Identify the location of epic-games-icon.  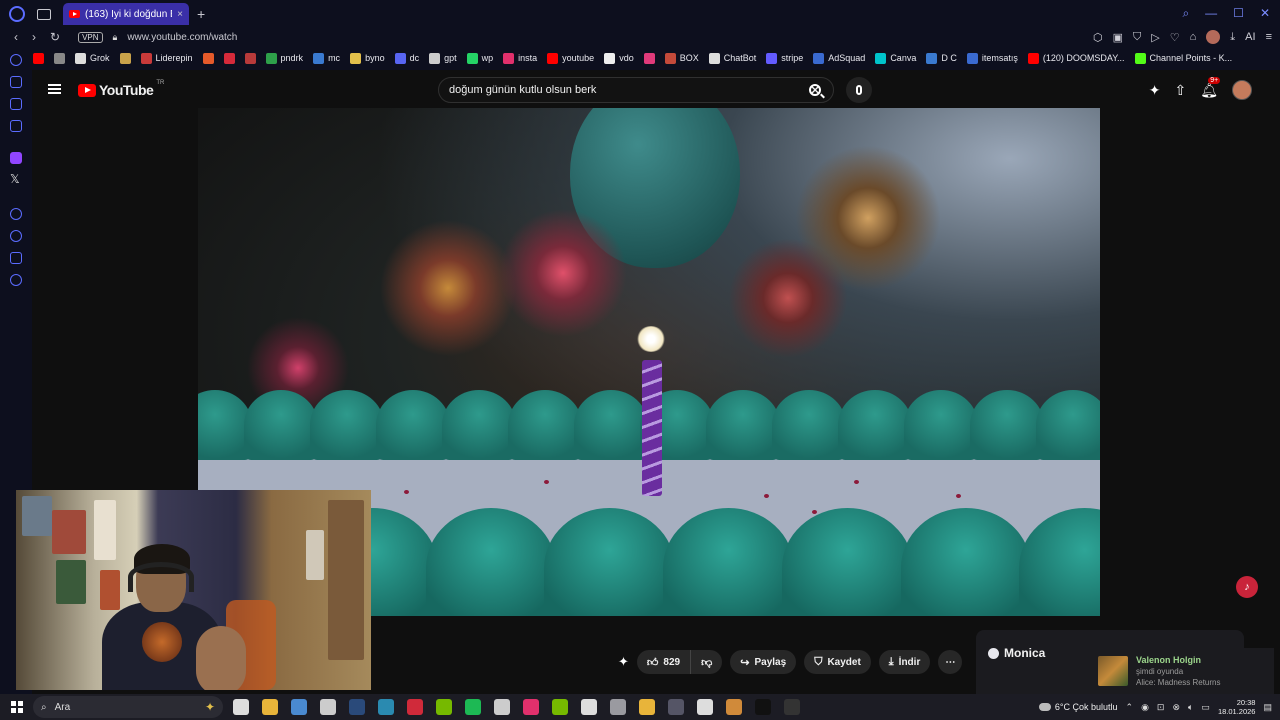
(792, 707).